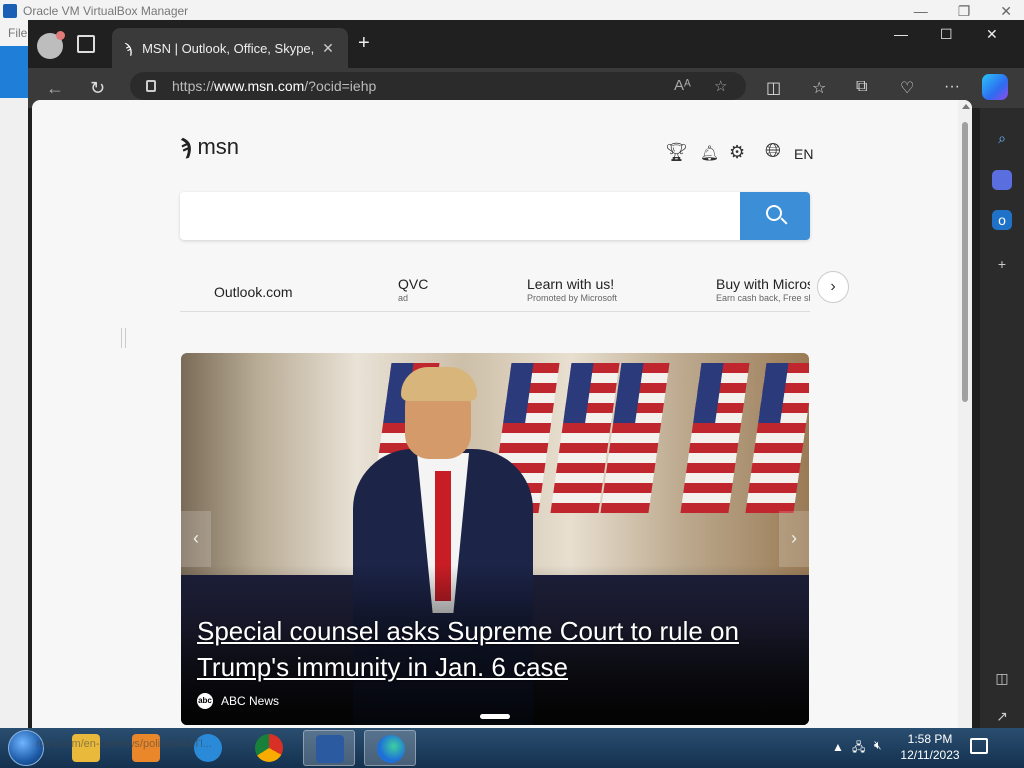 This screenshot has height=768, width=1024. I want to click on taskbar-edge, so click(390, 748).